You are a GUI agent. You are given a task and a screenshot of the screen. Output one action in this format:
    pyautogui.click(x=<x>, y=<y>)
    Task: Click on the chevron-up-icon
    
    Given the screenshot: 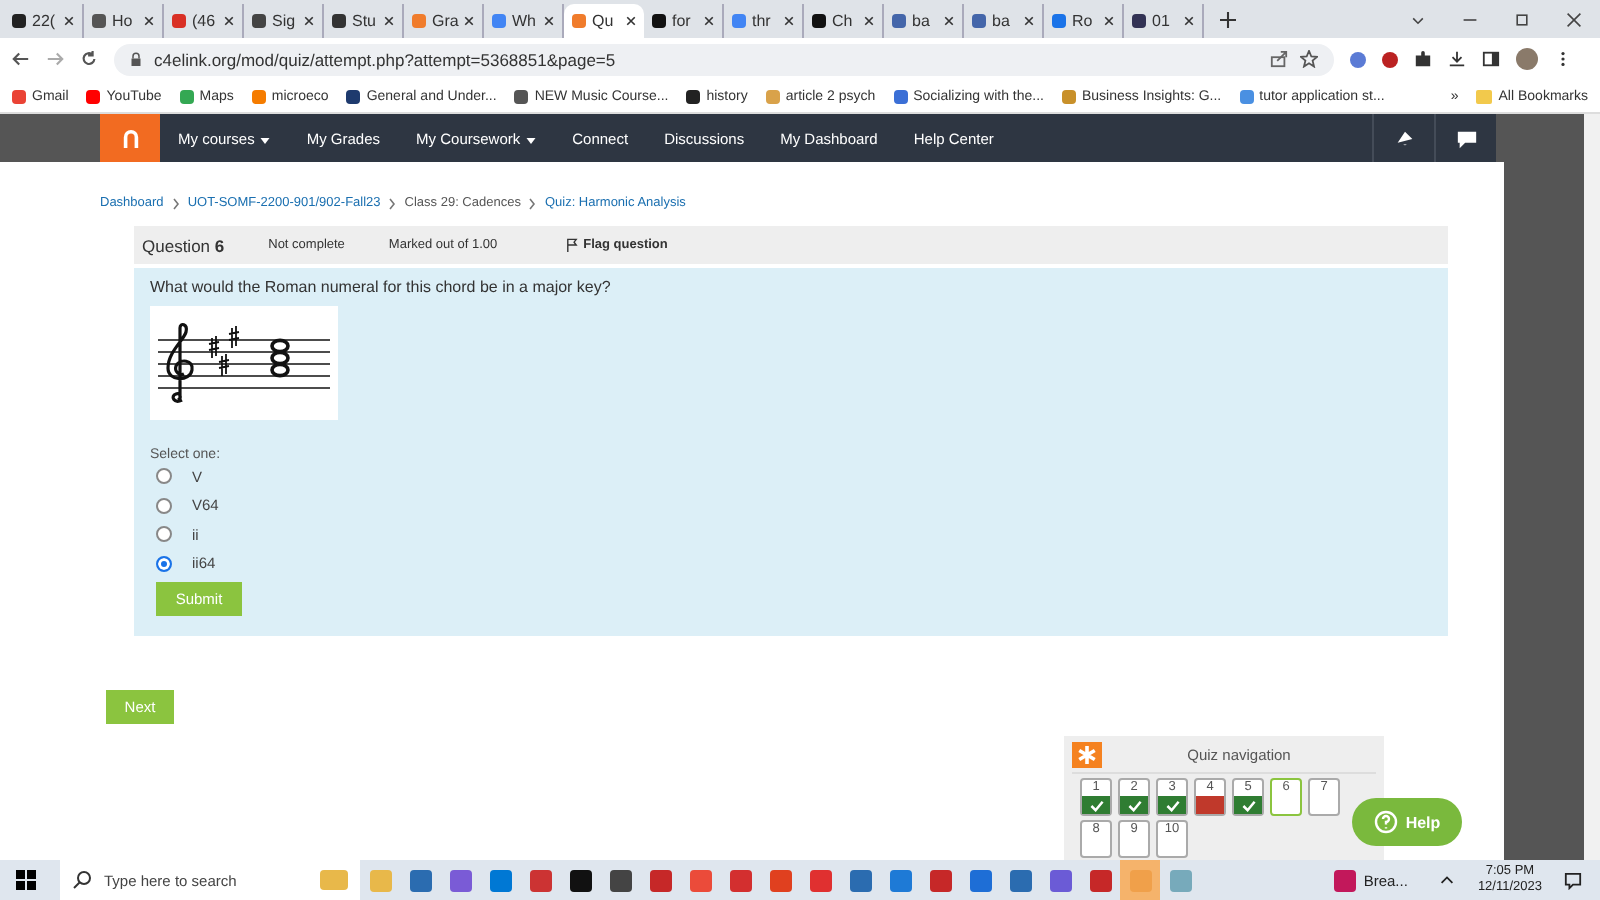 What is the action you would take?
    pyautogui.click(x=1446, y=880)
    